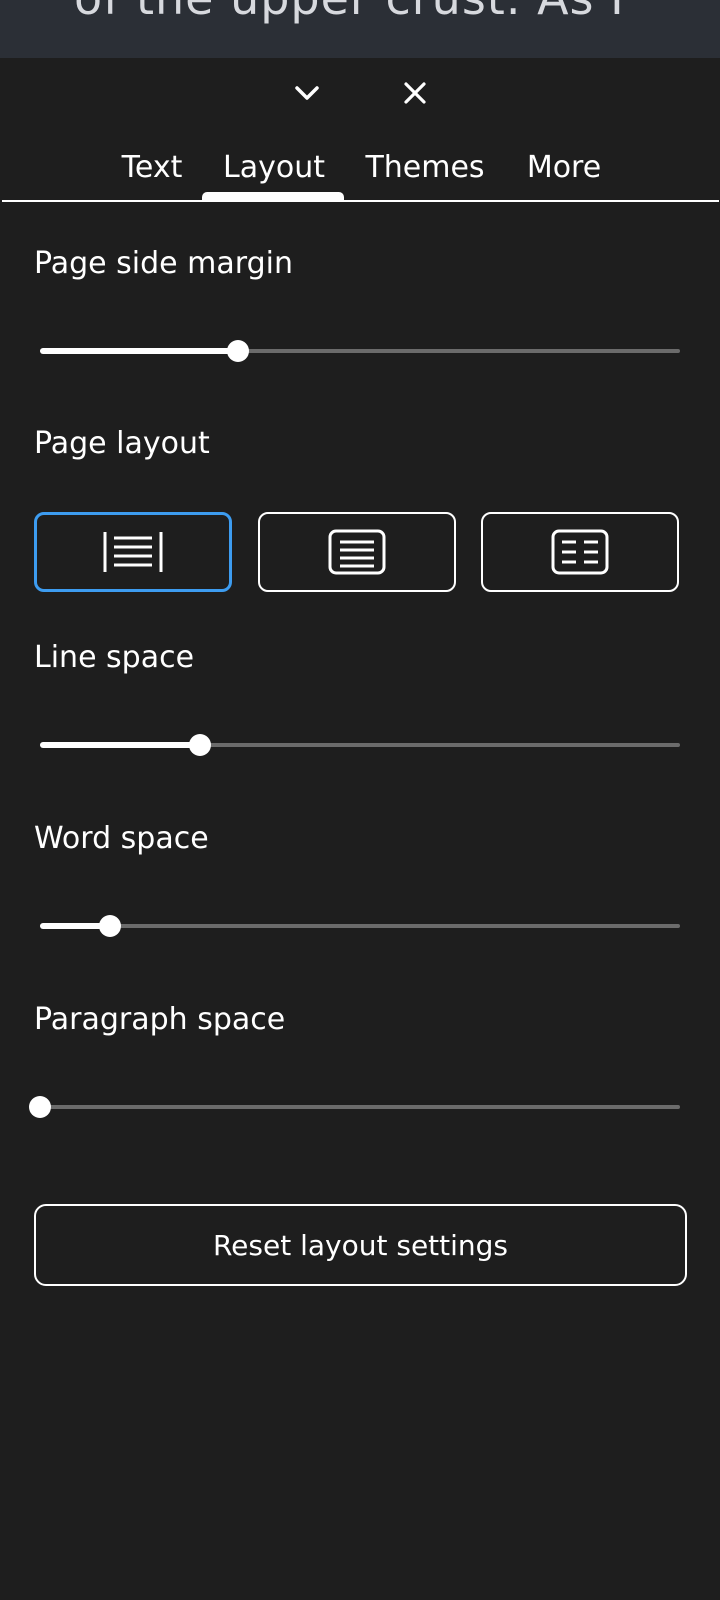 The height and width of the screenshot is (1600, 720). I want to click on wide-margin-lines-icon, so click(133, 552).